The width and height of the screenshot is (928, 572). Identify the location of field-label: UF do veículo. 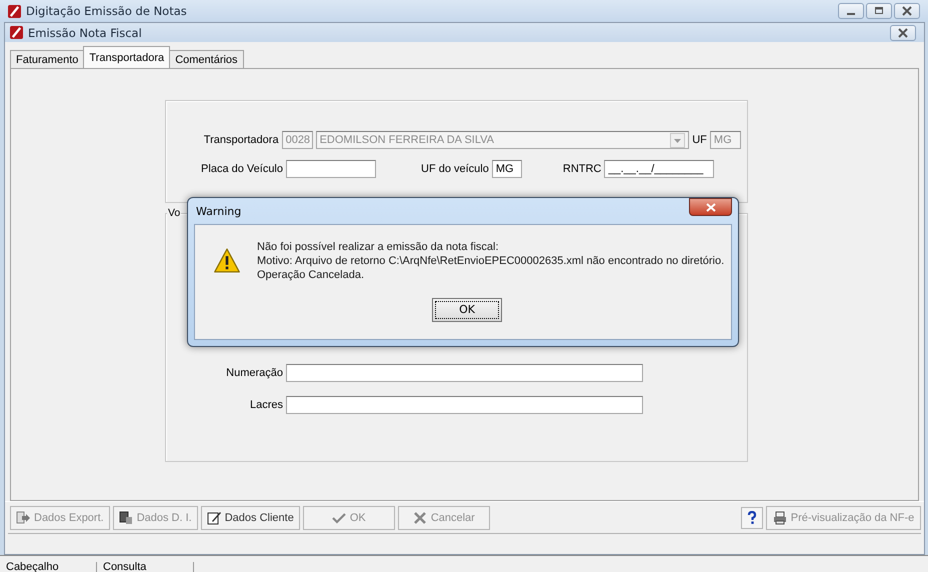
(455, 169).